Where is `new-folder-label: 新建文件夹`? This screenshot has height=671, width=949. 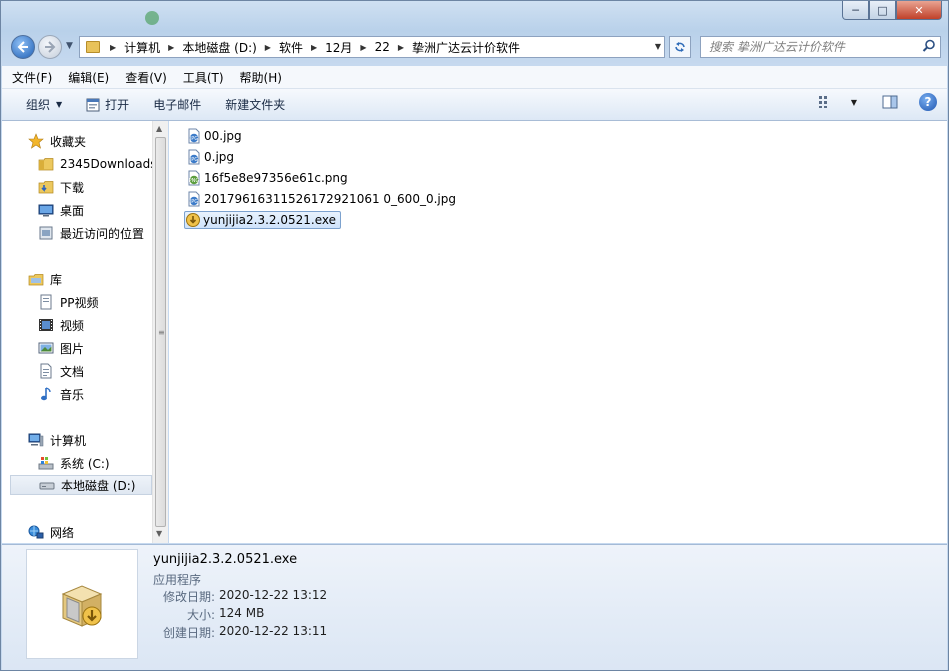 new-folder-label: 新建文件夹 is located at coordinates (255, 105).